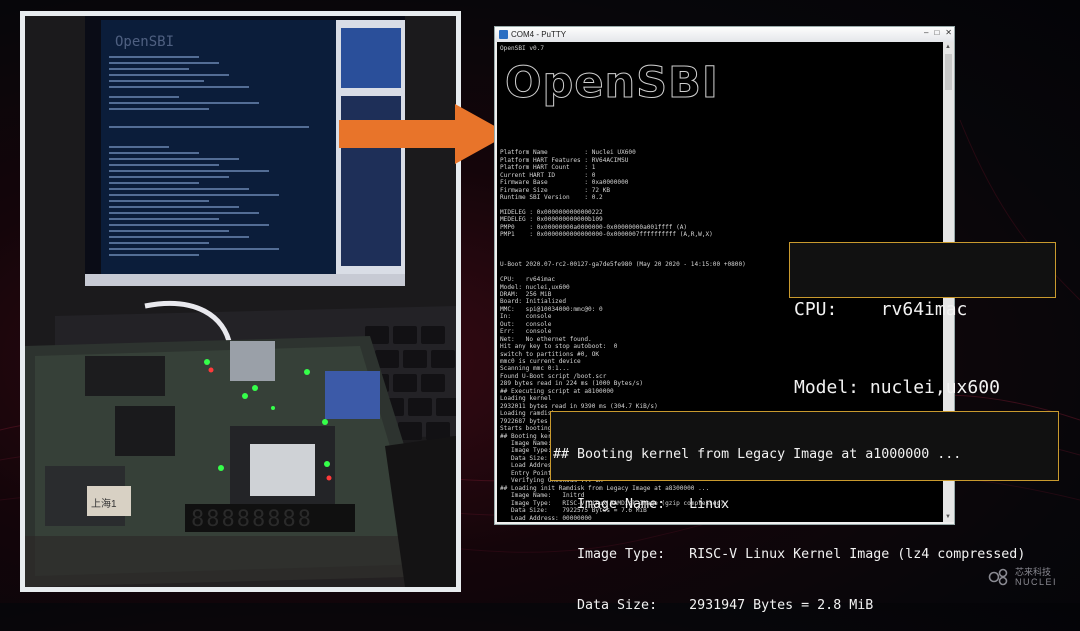 This screenshot has width=1080, height=631. Describe the element at coordinates (641, 504) in the screenshot. I see `callout-boot-line-2: Image Name: Linux` at that location.